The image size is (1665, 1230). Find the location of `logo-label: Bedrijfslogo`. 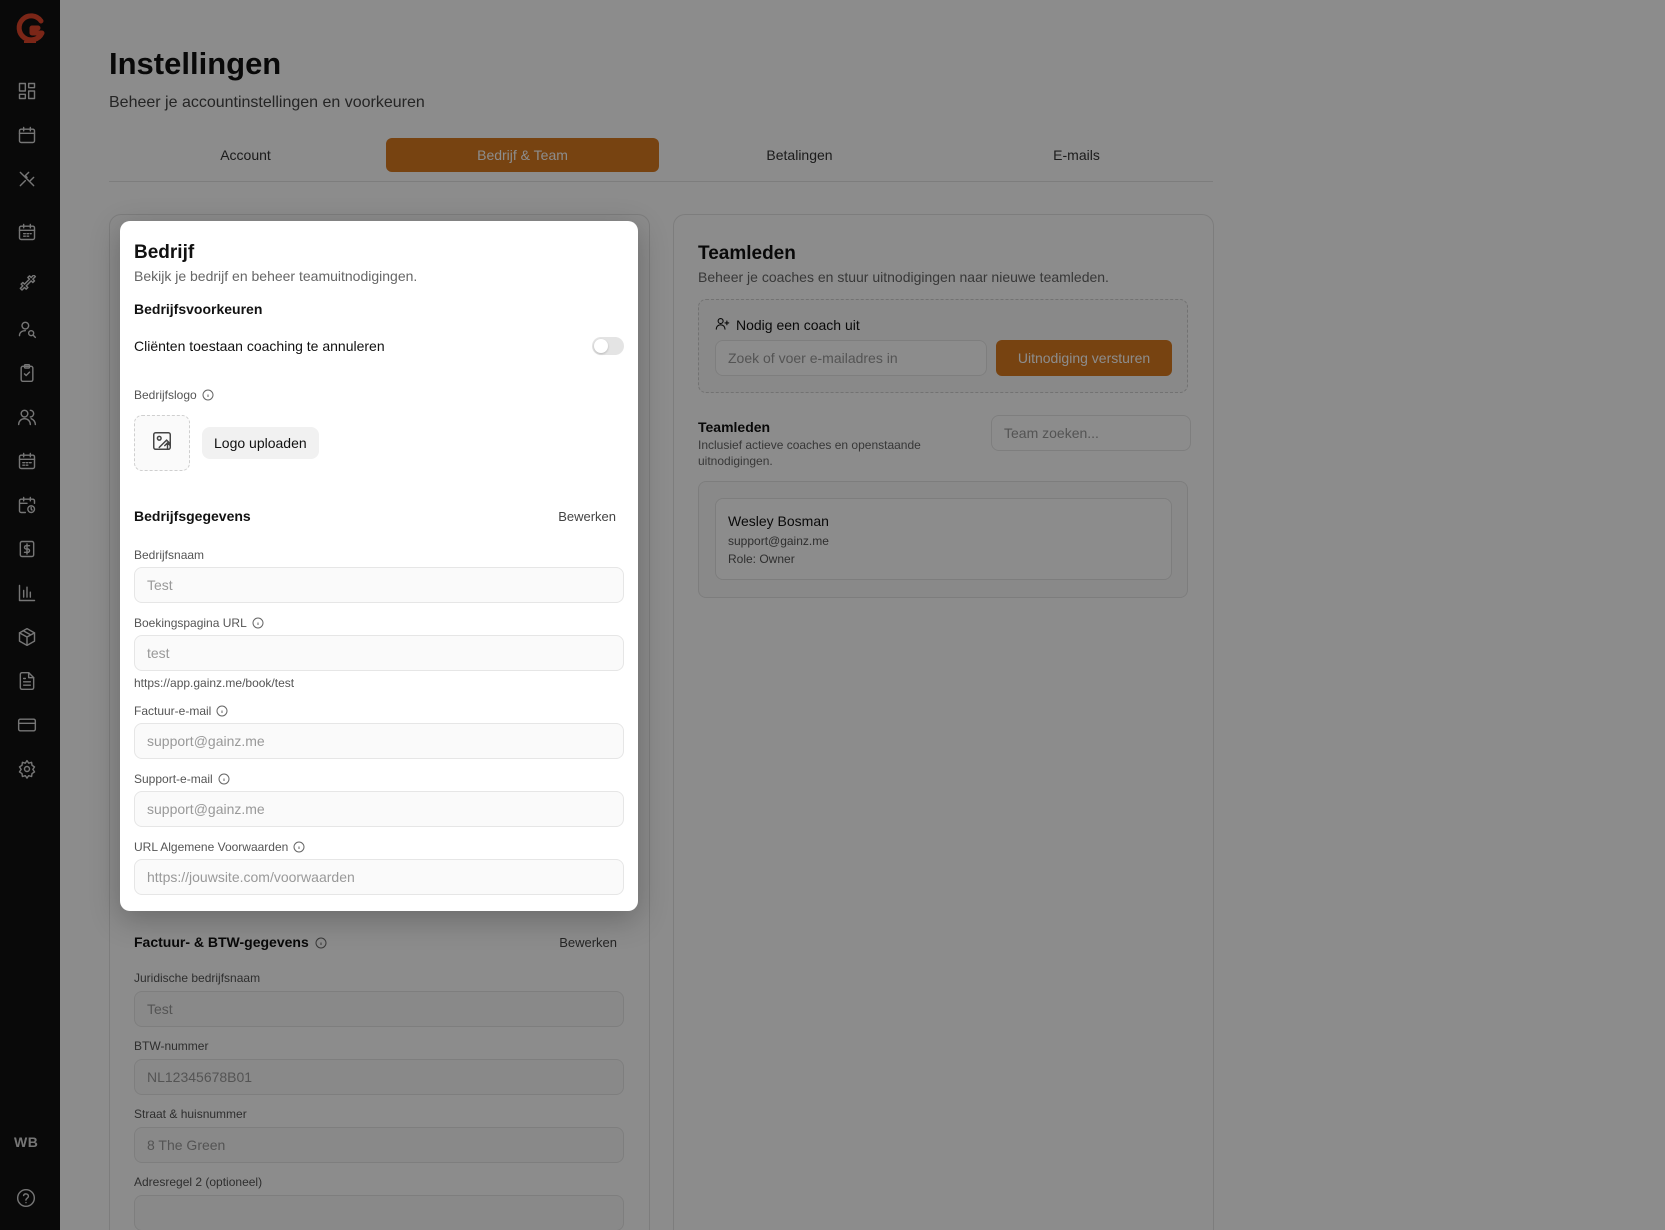

logo-label: Bedrijfslogo is located at coordinates (174, 395).